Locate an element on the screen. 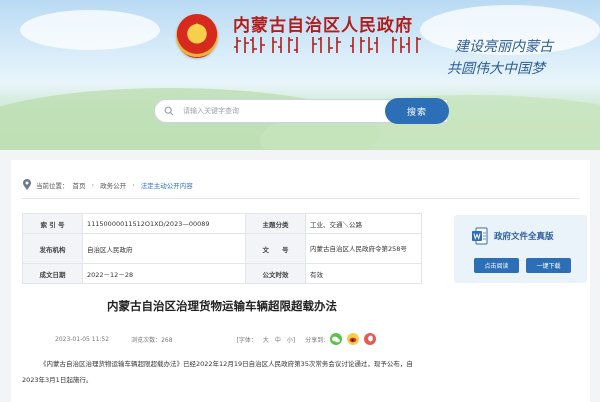 Image resolution: width=600 pixels, height=402 pixels. star-icon: ★ is located at coordinates (197, 27).